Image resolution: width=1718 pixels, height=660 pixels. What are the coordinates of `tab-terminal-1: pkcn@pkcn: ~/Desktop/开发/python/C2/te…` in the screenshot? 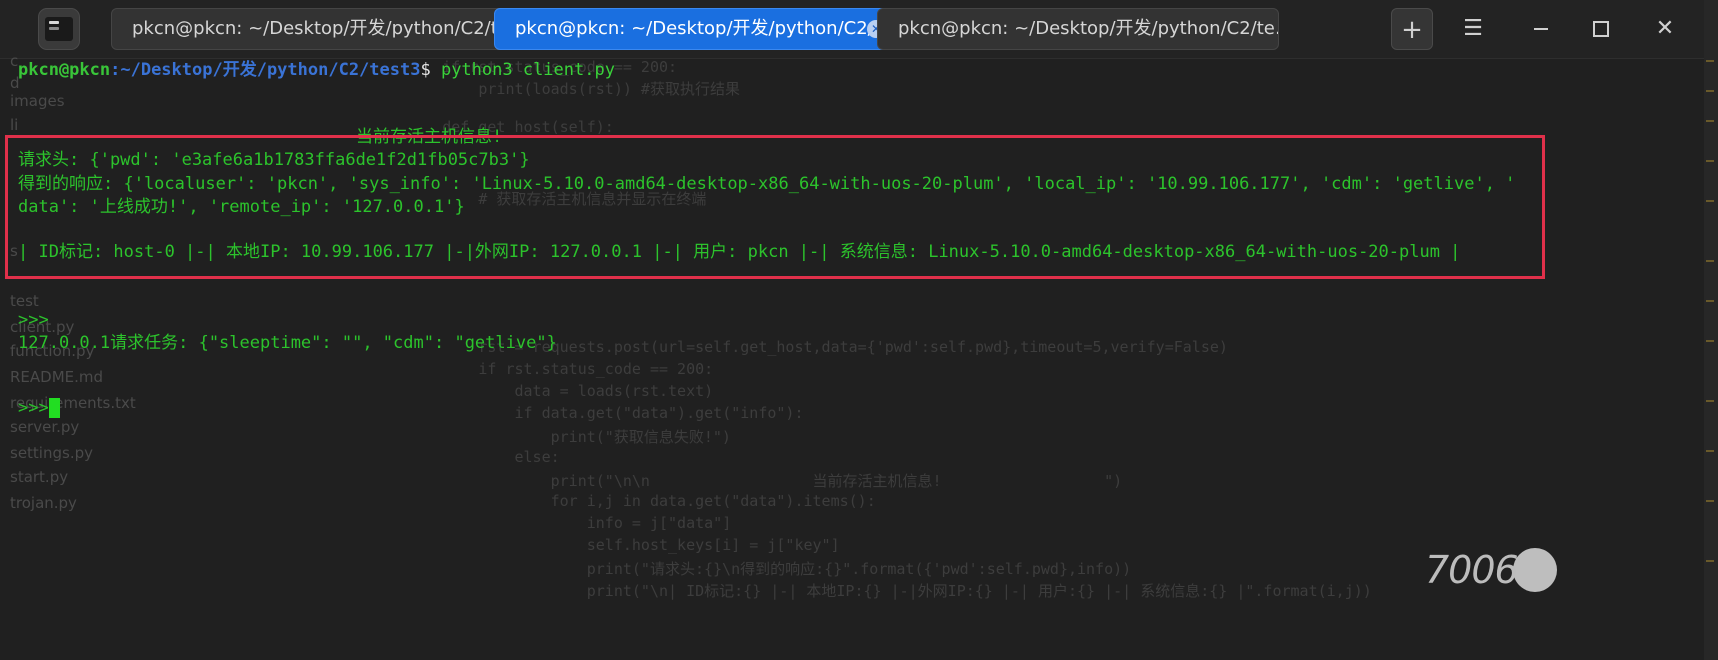 It's located at (312, 29).